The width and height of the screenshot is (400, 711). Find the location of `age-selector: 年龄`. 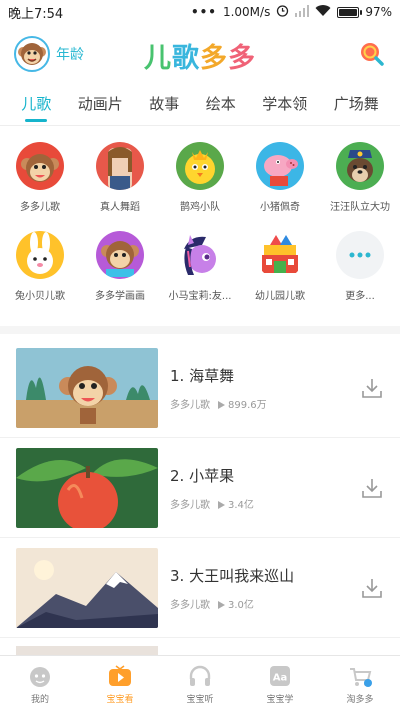

age-selector: 年龄 is located at coordinates (49, 54).